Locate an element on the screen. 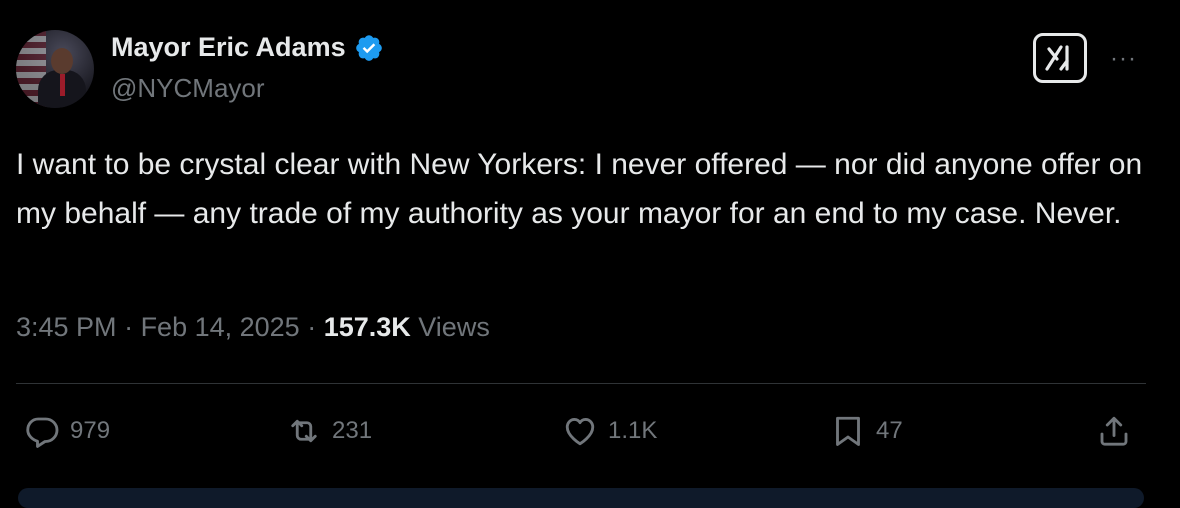 Image resolution: width=1180 pixels, height=508 pixels. reply-count: 979 is located at coordinates (90, 430).